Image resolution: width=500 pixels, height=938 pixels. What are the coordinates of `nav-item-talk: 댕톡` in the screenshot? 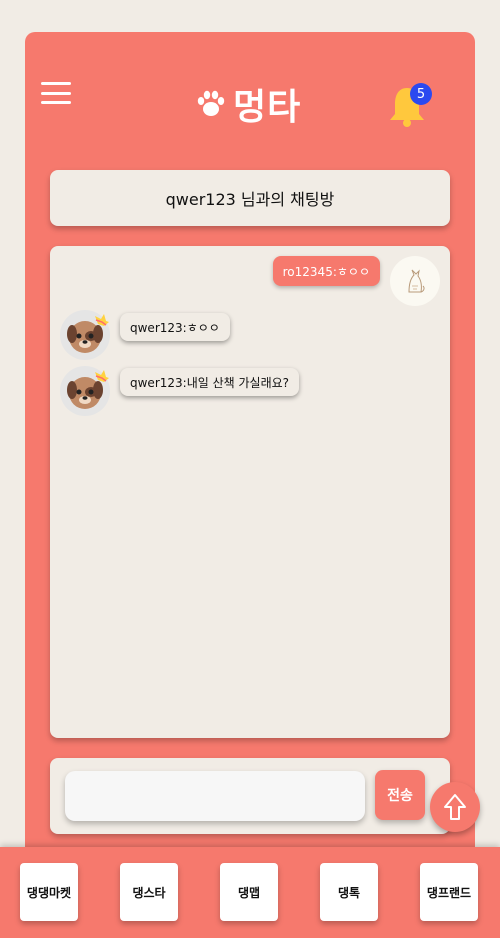 It's located at (349, 892).